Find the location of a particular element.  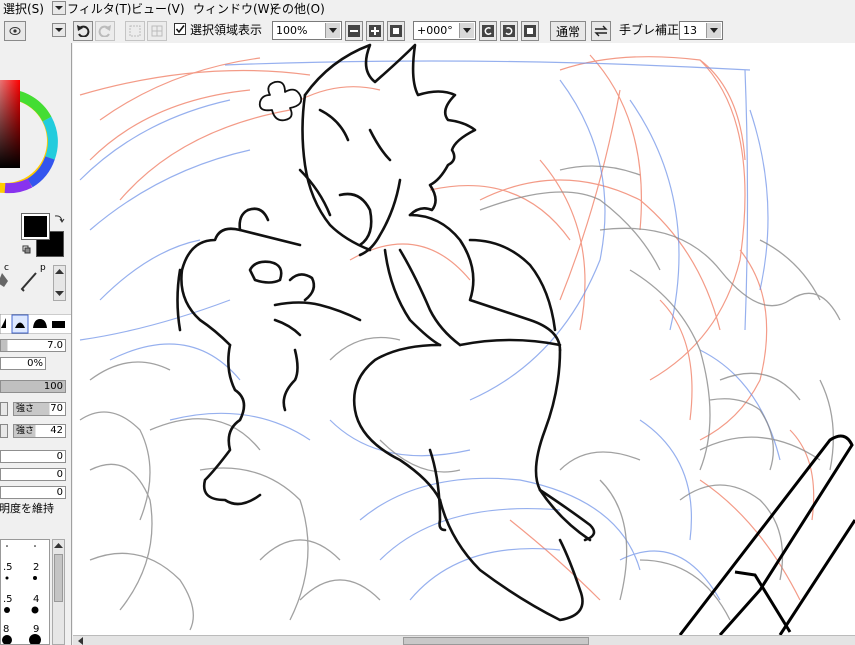

canvas-horizontal-scrollbar is located at coordinates (464, 640).